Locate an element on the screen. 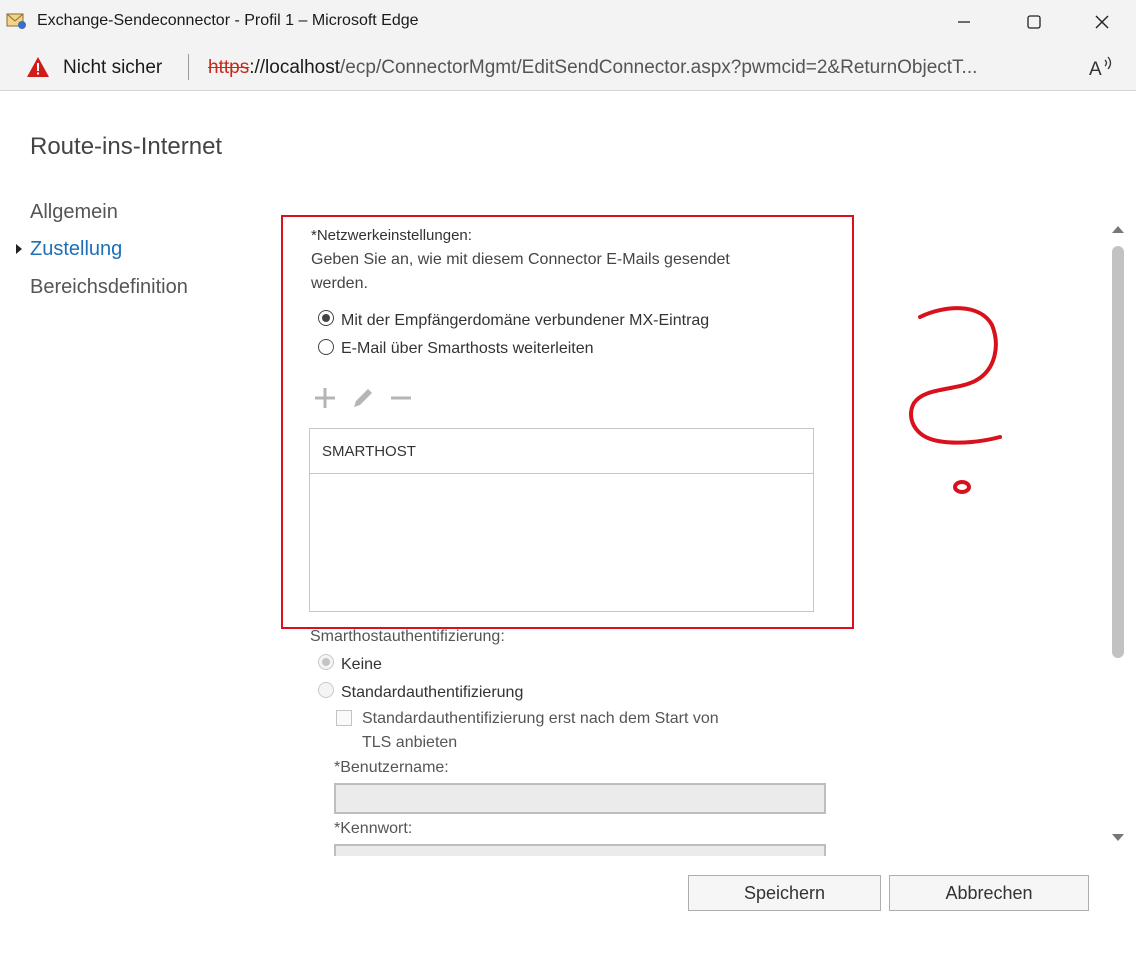 The image size is (1136, 961). edit-icon is located at coordinates (363, 398).